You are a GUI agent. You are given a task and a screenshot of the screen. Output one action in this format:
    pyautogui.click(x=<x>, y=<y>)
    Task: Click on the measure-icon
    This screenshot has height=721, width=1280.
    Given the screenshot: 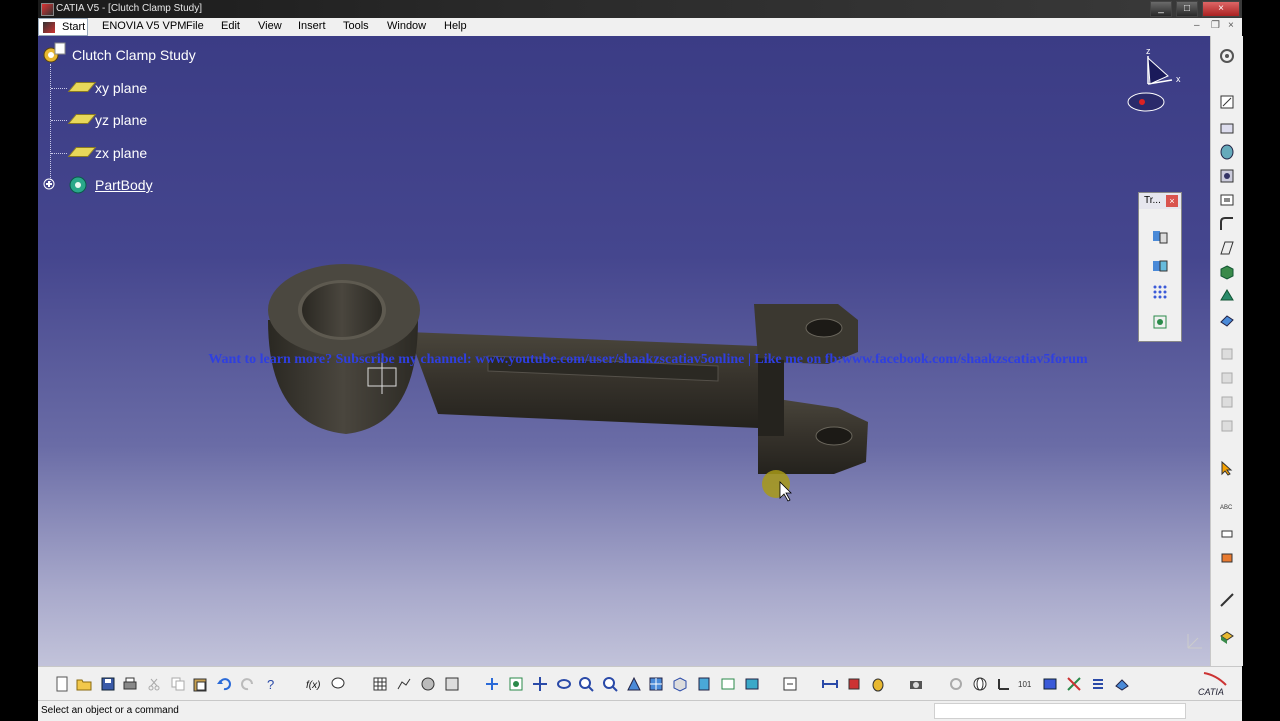 What is the action you would take?
    pyautogui.click(x=1227, y=600)
    